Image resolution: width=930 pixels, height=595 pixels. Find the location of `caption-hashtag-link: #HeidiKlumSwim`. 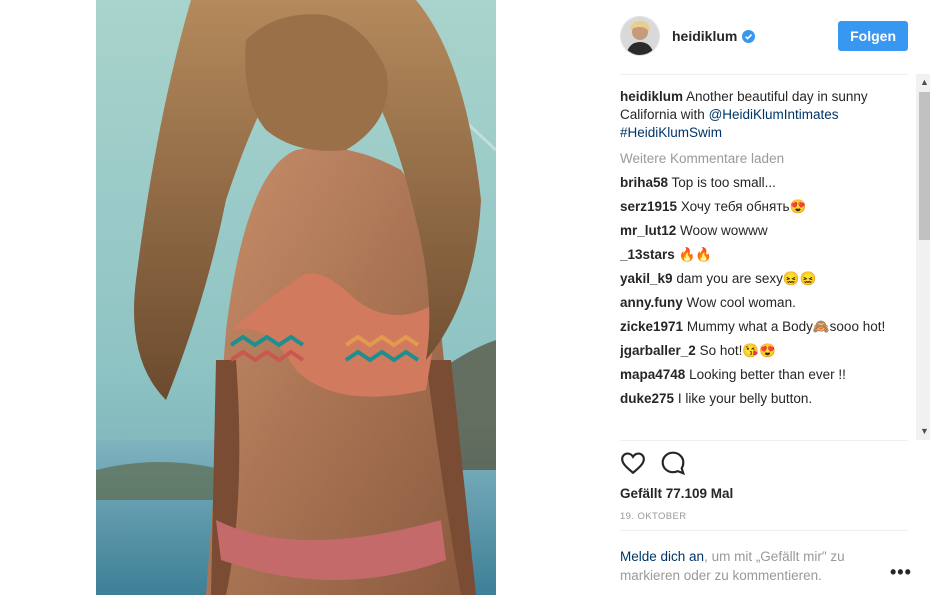

caption-hashtag-link: #HeidiKlumSwim is located at coordinates (671, 132).